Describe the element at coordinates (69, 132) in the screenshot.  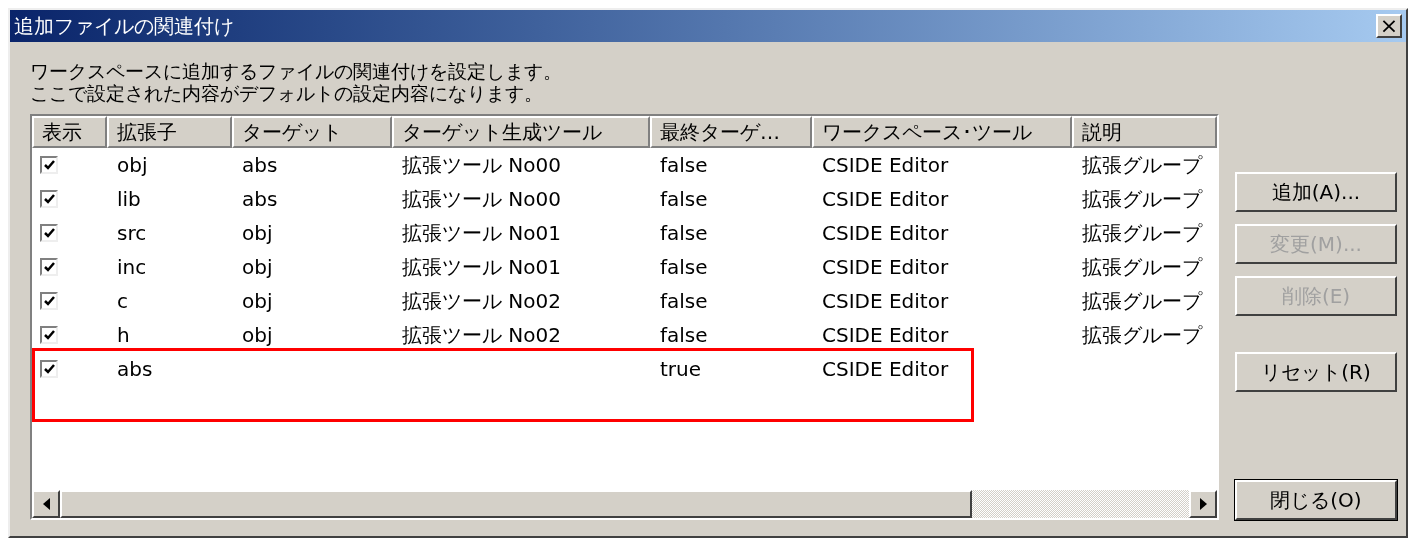
I see `column-header: 表示` at that location.